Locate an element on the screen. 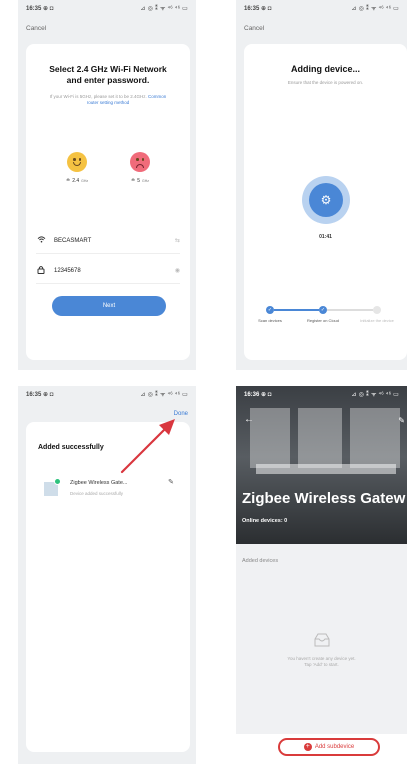 The image size is (407, 764). success-dot-icon is located at coordinates (57, 481).